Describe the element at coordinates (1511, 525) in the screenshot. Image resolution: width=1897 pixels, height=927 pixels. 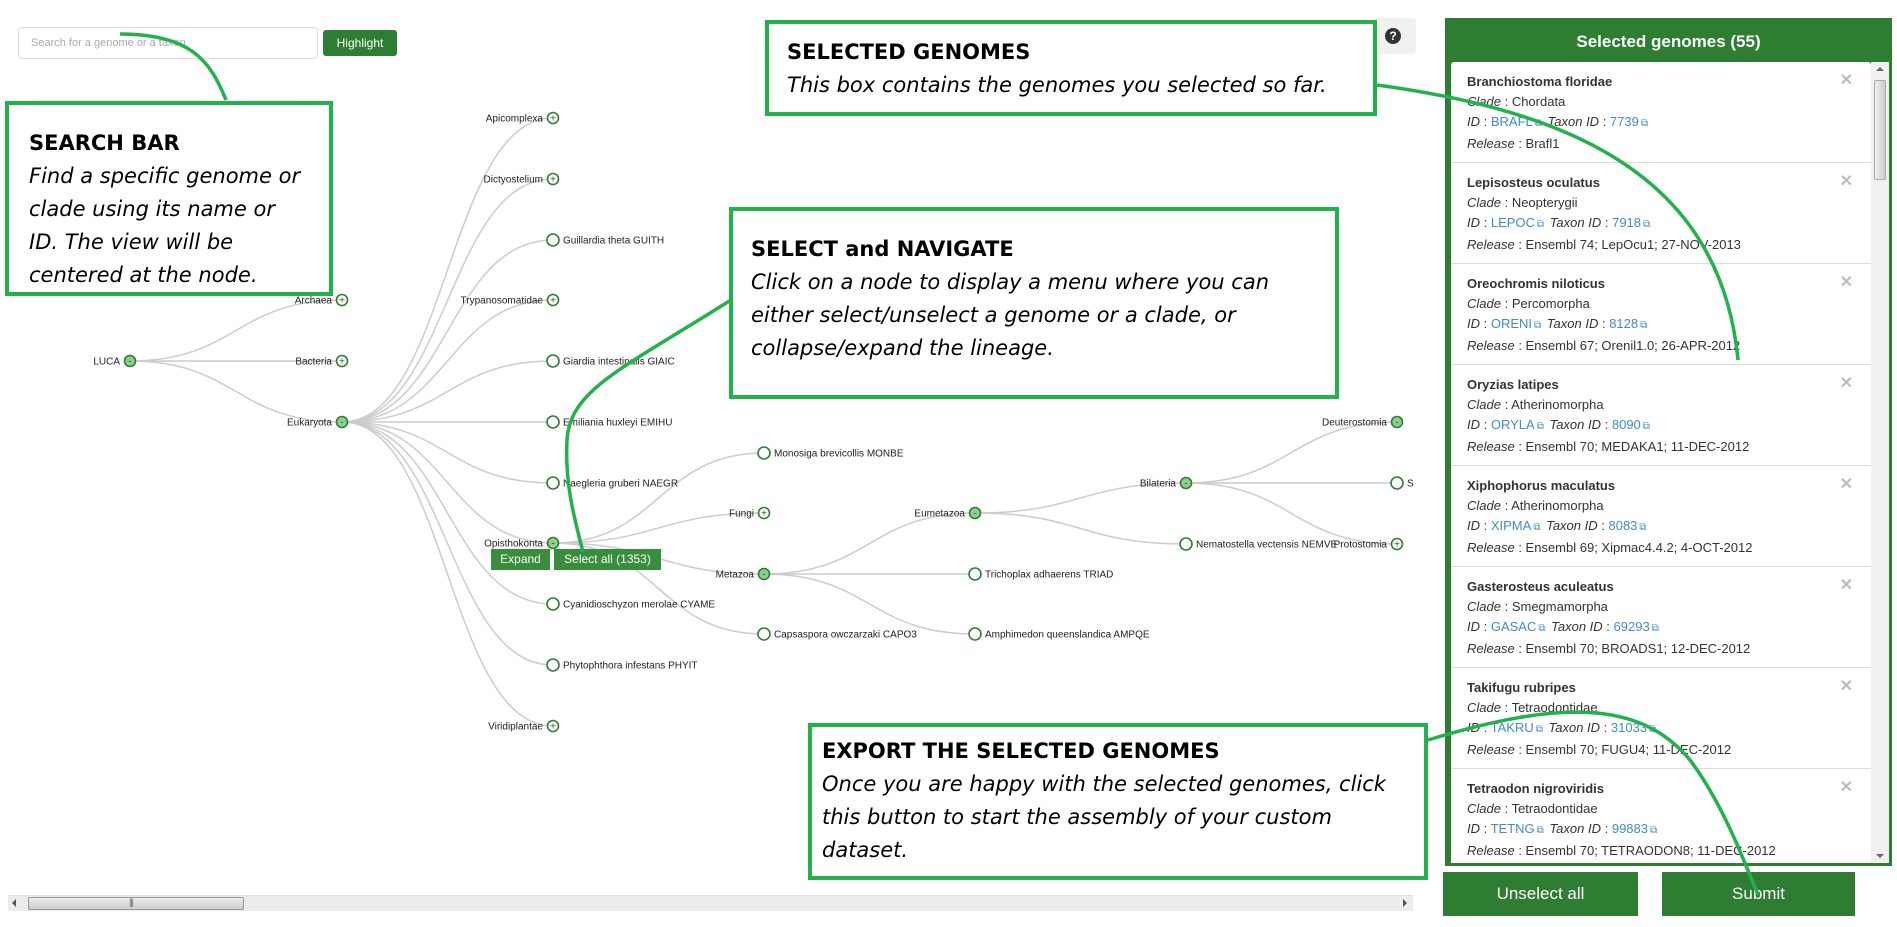
I see `genome-id-link: XIPMA` at that location.